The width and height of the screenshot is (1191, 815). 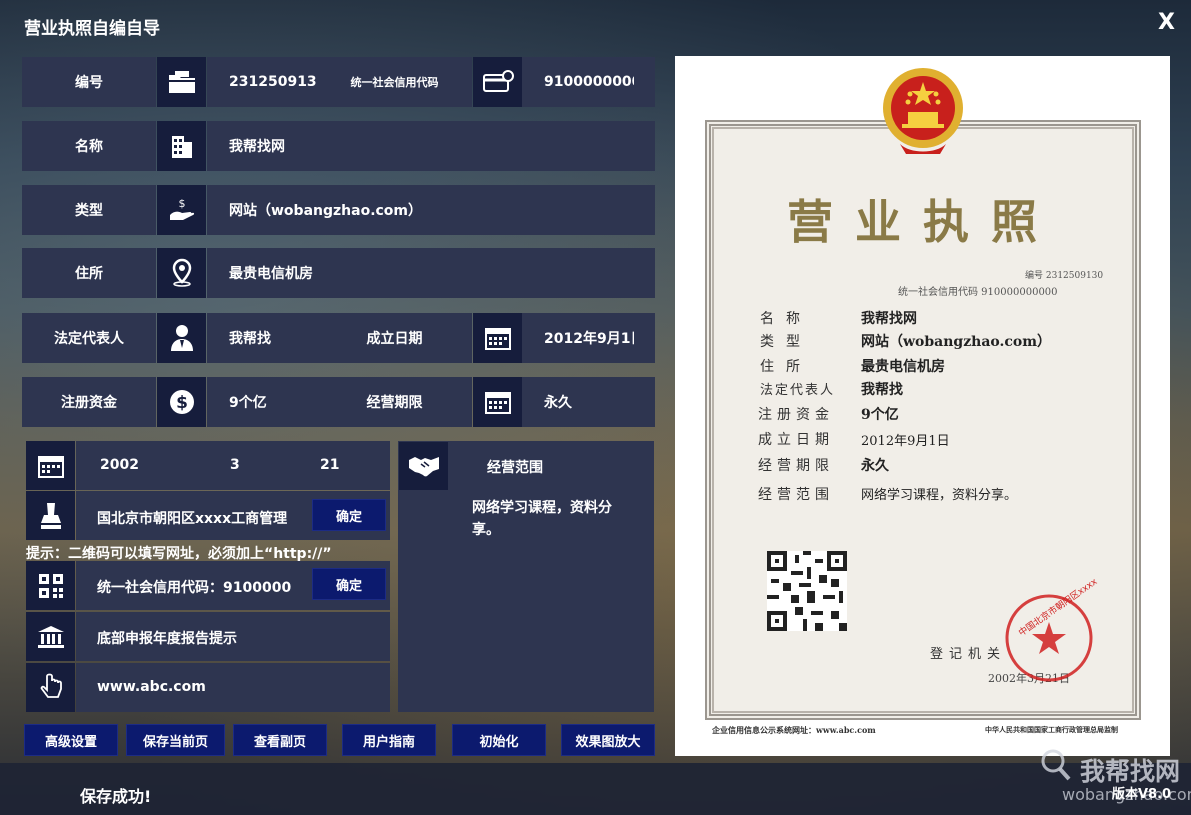 I want to click on cert-label-legal-rep: 法定代表人, so click(x=798, y=390).